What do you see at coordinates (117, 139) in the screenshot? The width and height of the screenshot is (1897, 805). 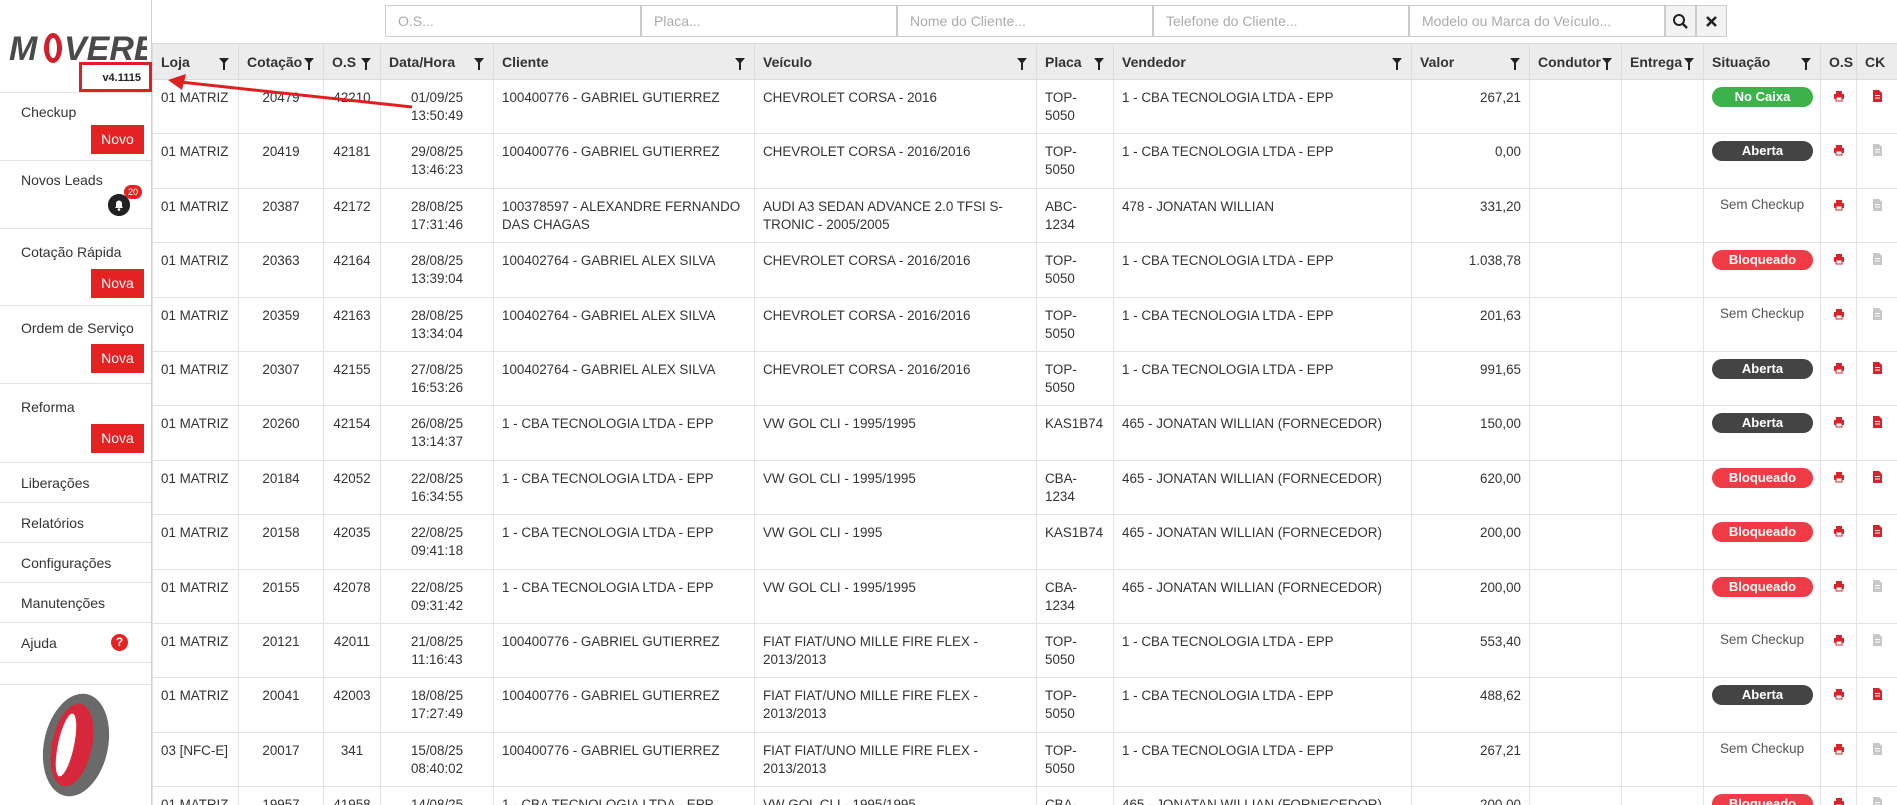 I see `new-checkup-button: Novo` at bounding box center [117, 139].